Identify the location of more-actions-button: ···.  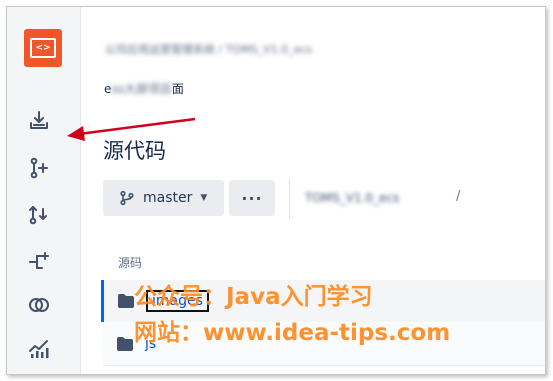
(252, 198).